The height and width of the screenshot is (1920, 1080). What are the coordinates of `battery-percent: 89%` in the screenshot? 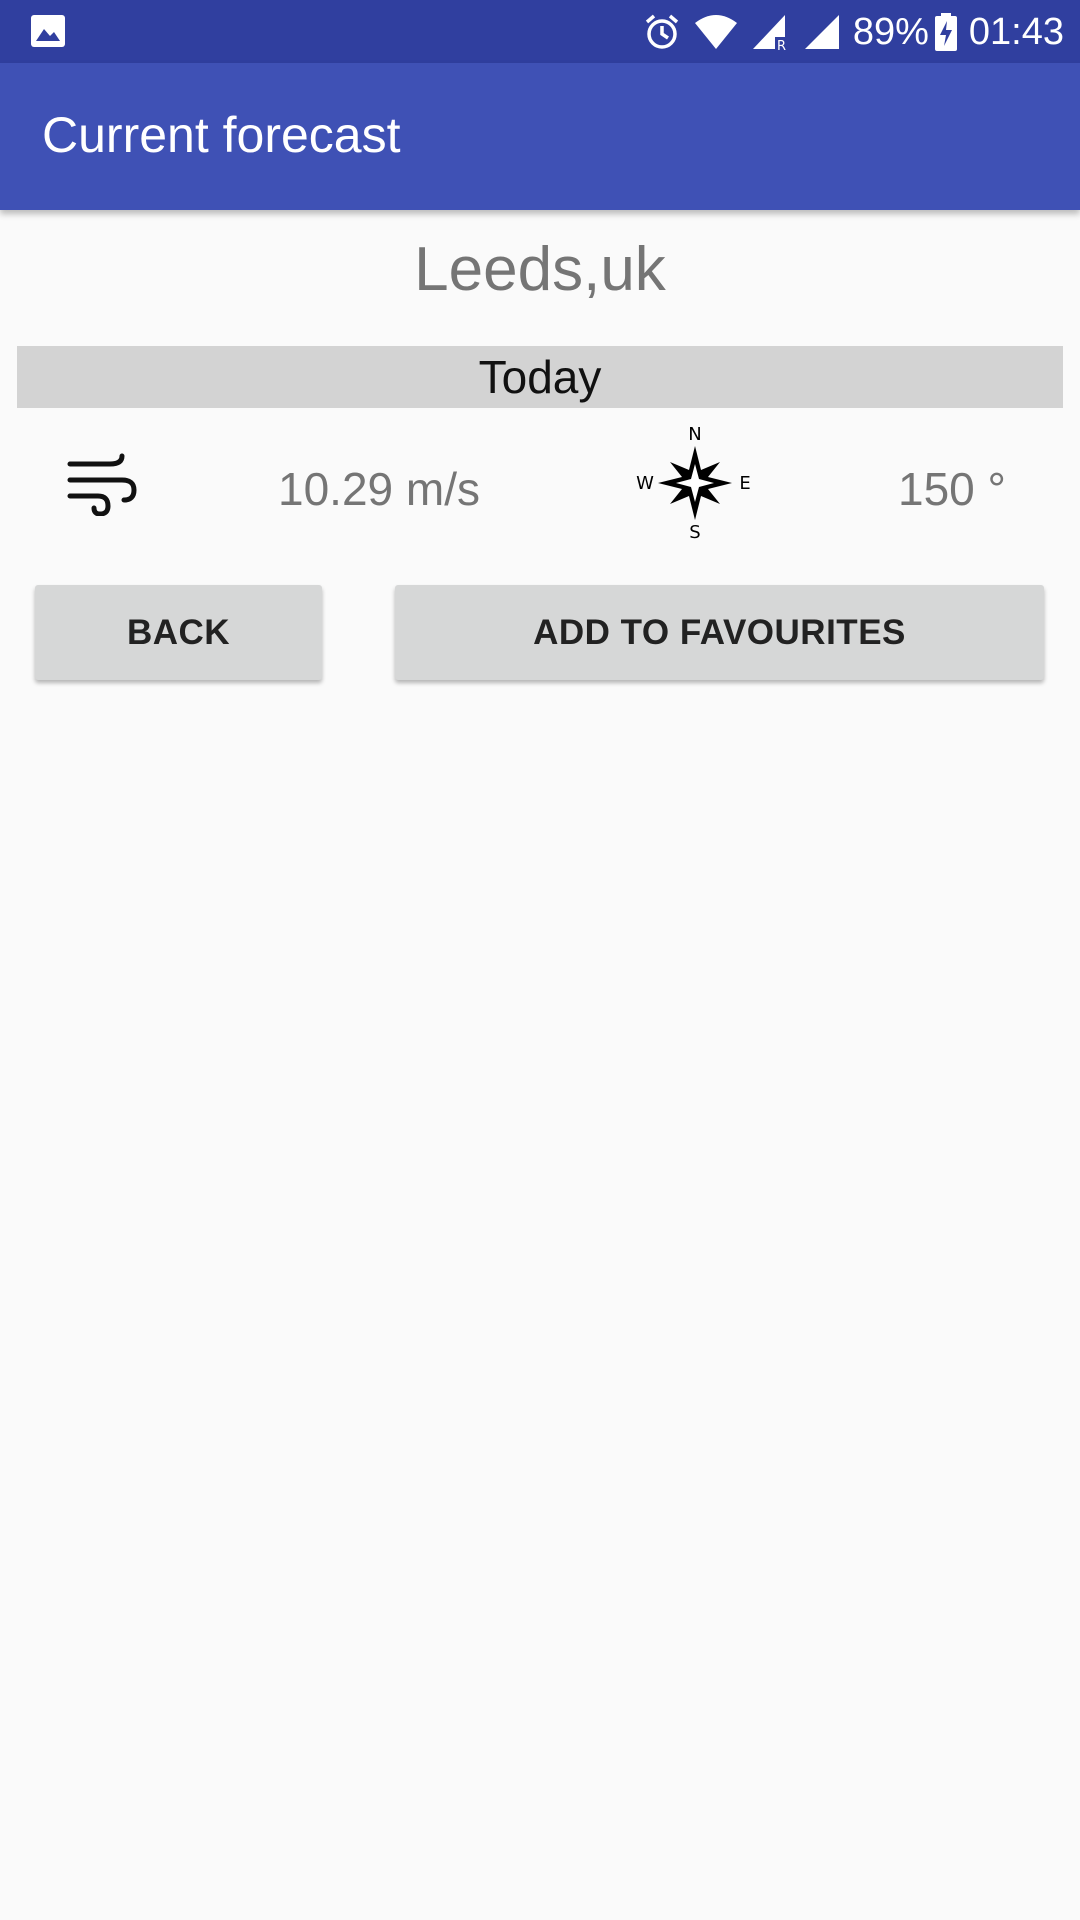 It's located at (890, 31).